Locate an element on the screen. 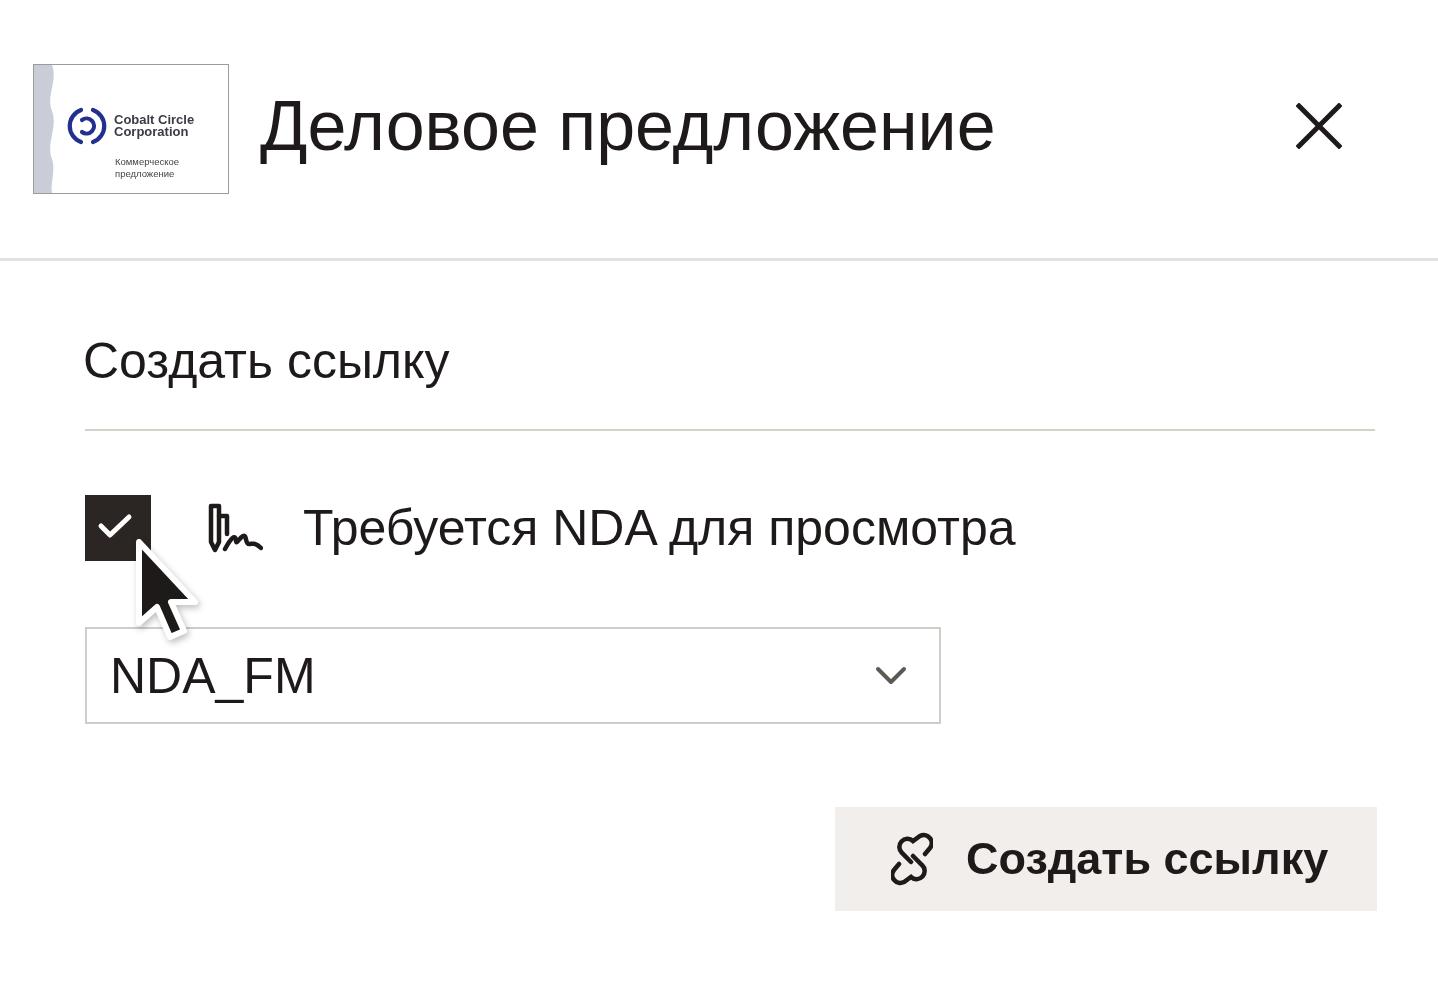  logo-icon is located at coordinates (87, 126).